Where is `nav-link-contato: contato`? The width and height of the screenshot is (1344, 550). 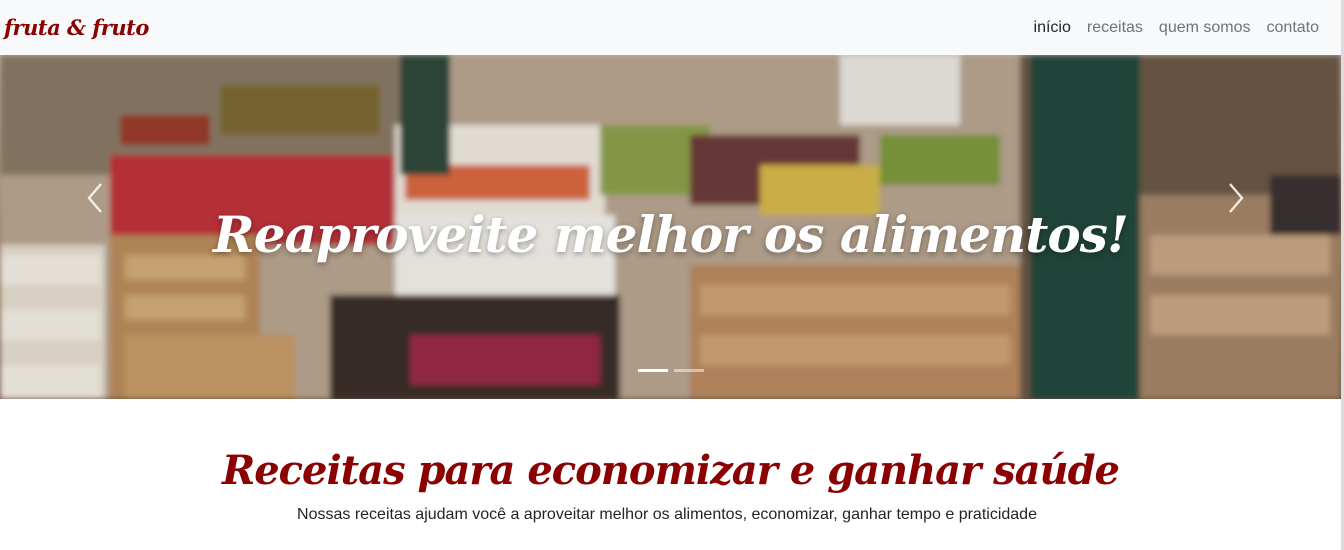 nav-link-contato: contato is located at coordinates (1293, 27).